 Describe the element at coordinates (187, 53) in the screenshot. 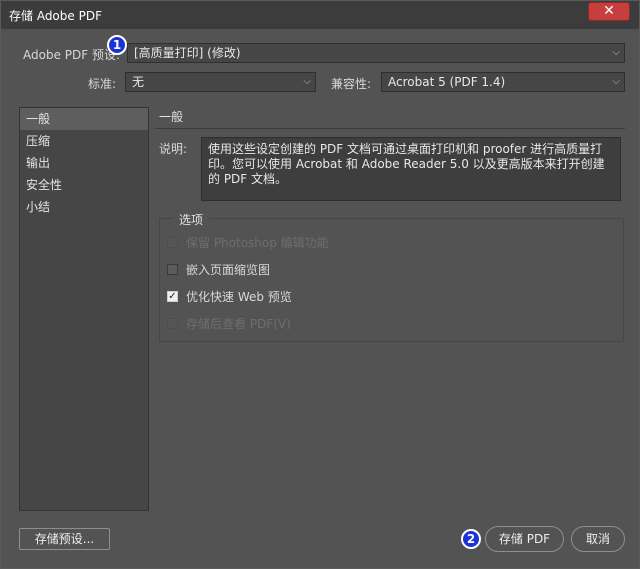

I see `preset-value: [高质量打印] (修改)` at that location.